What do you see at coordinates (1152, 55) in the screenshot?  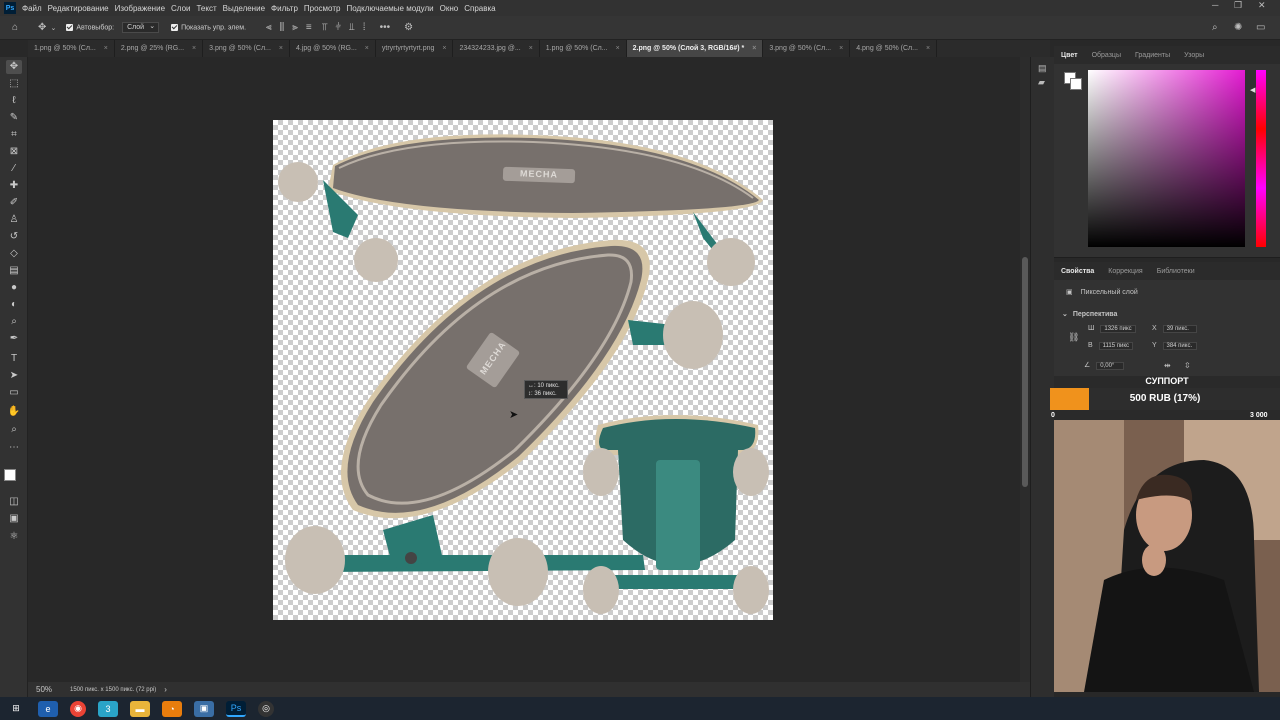 I see `tab-gradients: Градиенты` at bounding box center [1152, 55].